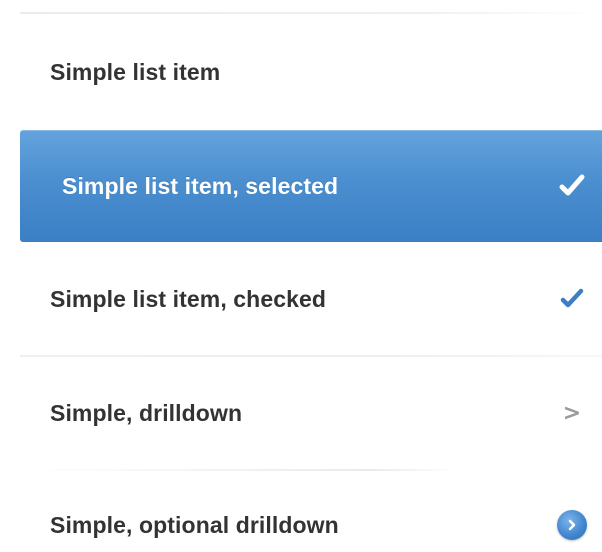 This screenshot has height=552, width=602. Describe the element at coordinates (146, 412) in the screenshot. I see `list-item-label: Simple, drilldown` at that location.